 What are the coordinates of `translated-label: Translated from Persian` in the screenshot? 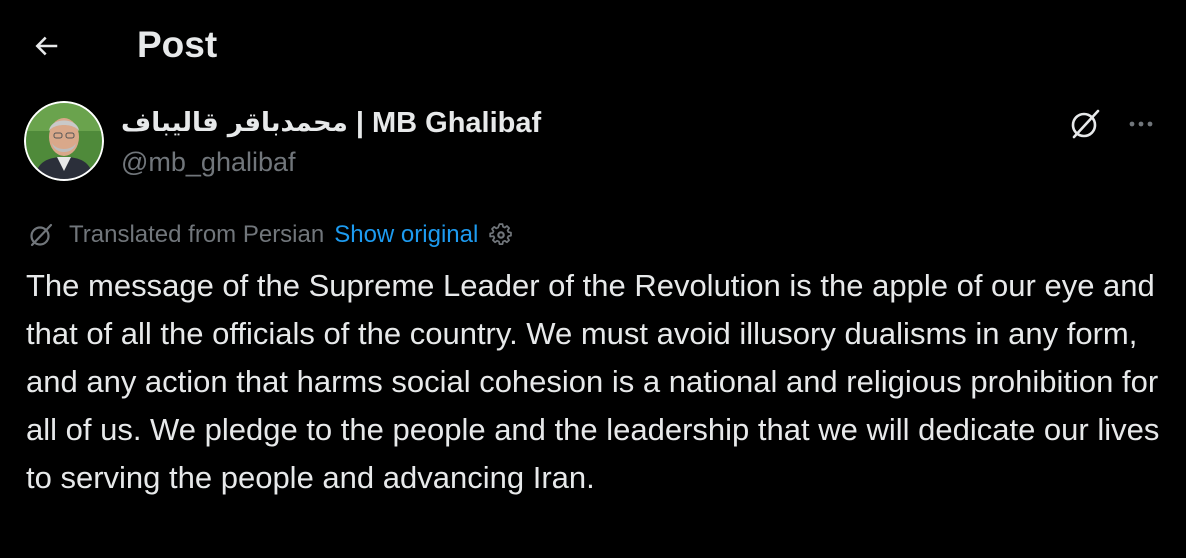 It's located at (197, 234).